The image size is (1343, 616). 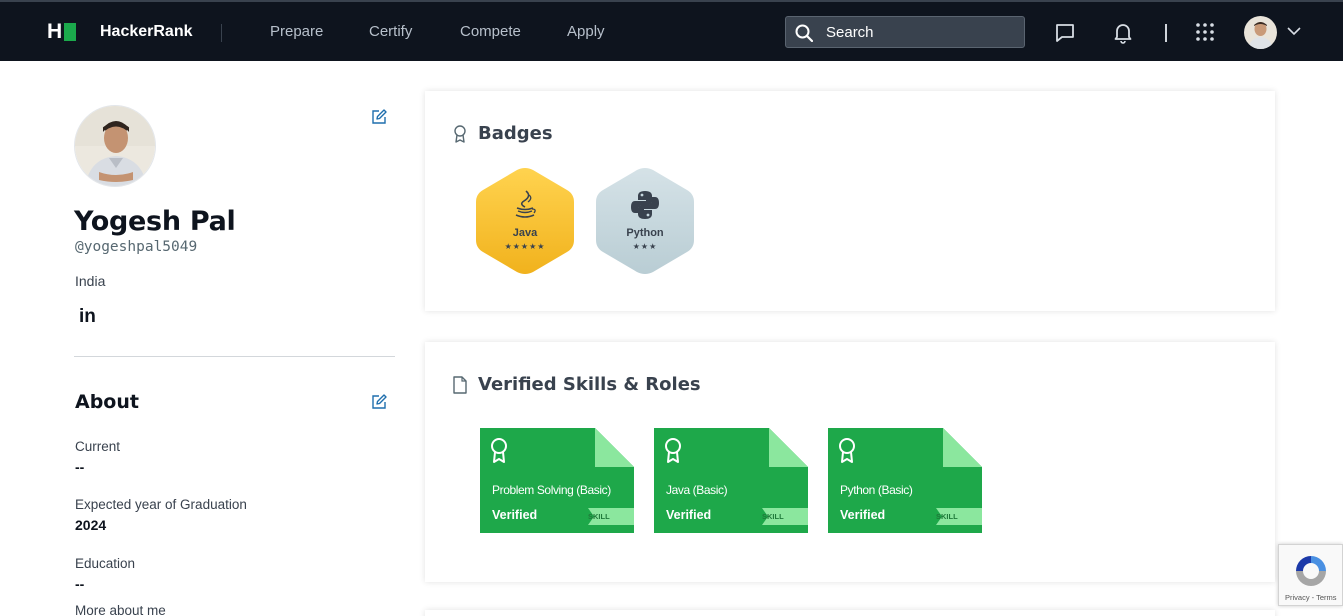 What do you see at coordinates (850, 32) in the screenshot?
I see `search-placeholder: Search` at bounding box center [850, 32].